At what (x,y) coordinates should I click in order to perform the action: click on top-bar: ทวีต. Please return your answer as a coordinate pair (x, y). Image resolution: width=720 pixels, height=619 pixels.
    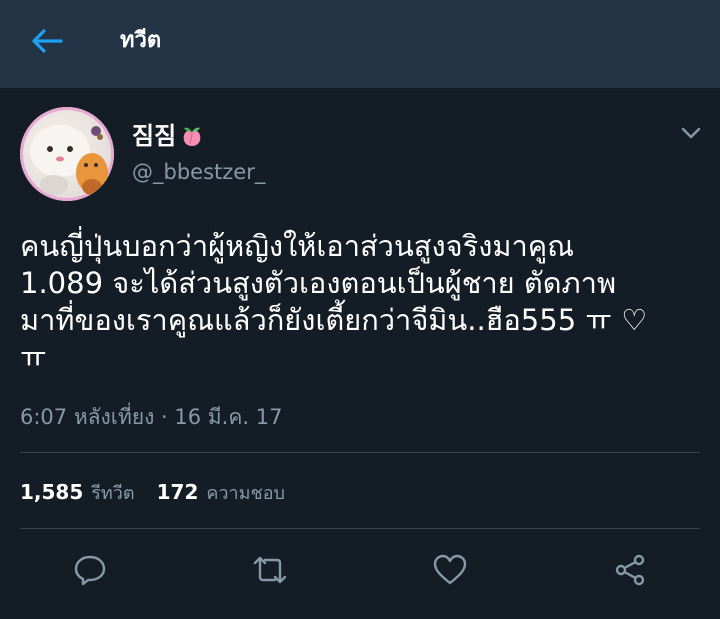
    Looking at the image, I should click on (360, 44).